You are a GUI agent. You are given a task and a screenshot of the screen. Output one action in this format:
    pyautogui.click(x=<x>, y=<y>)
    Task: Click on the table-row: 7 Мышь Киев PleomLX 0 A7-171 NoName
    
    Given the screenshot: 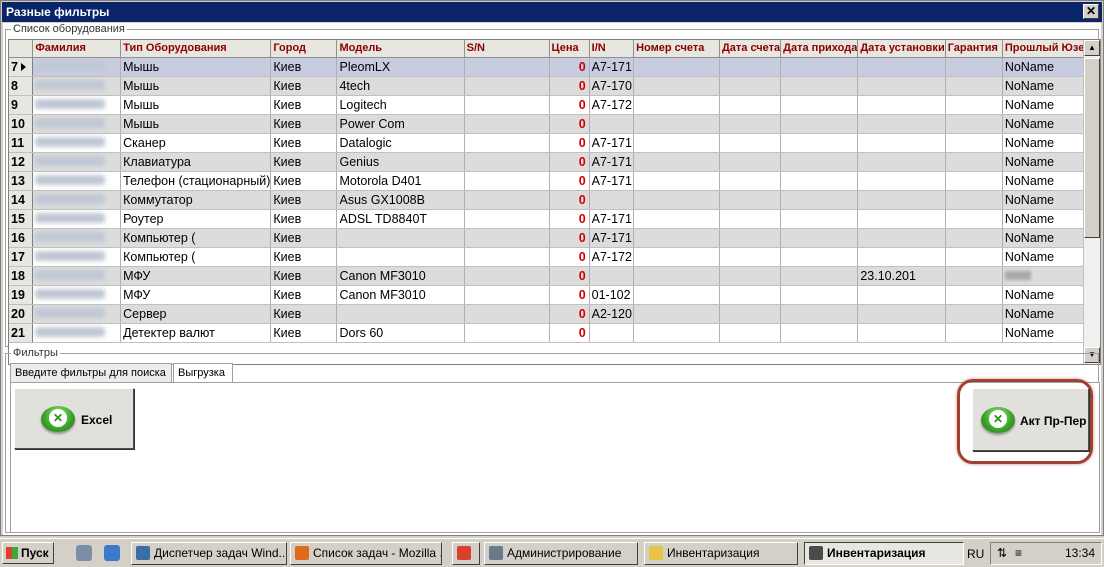 What is the action you would take?
    pyautogui.click(x=554, y=67)
    